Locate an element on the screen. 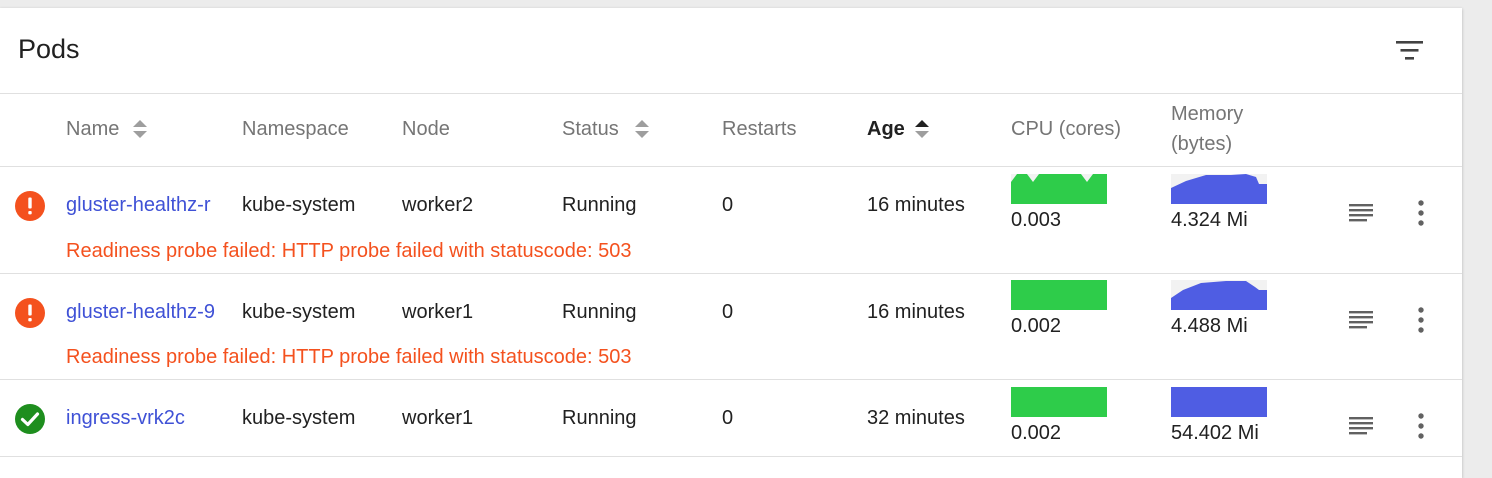  sort-ascending-icon is located at coordinates (922, 129).